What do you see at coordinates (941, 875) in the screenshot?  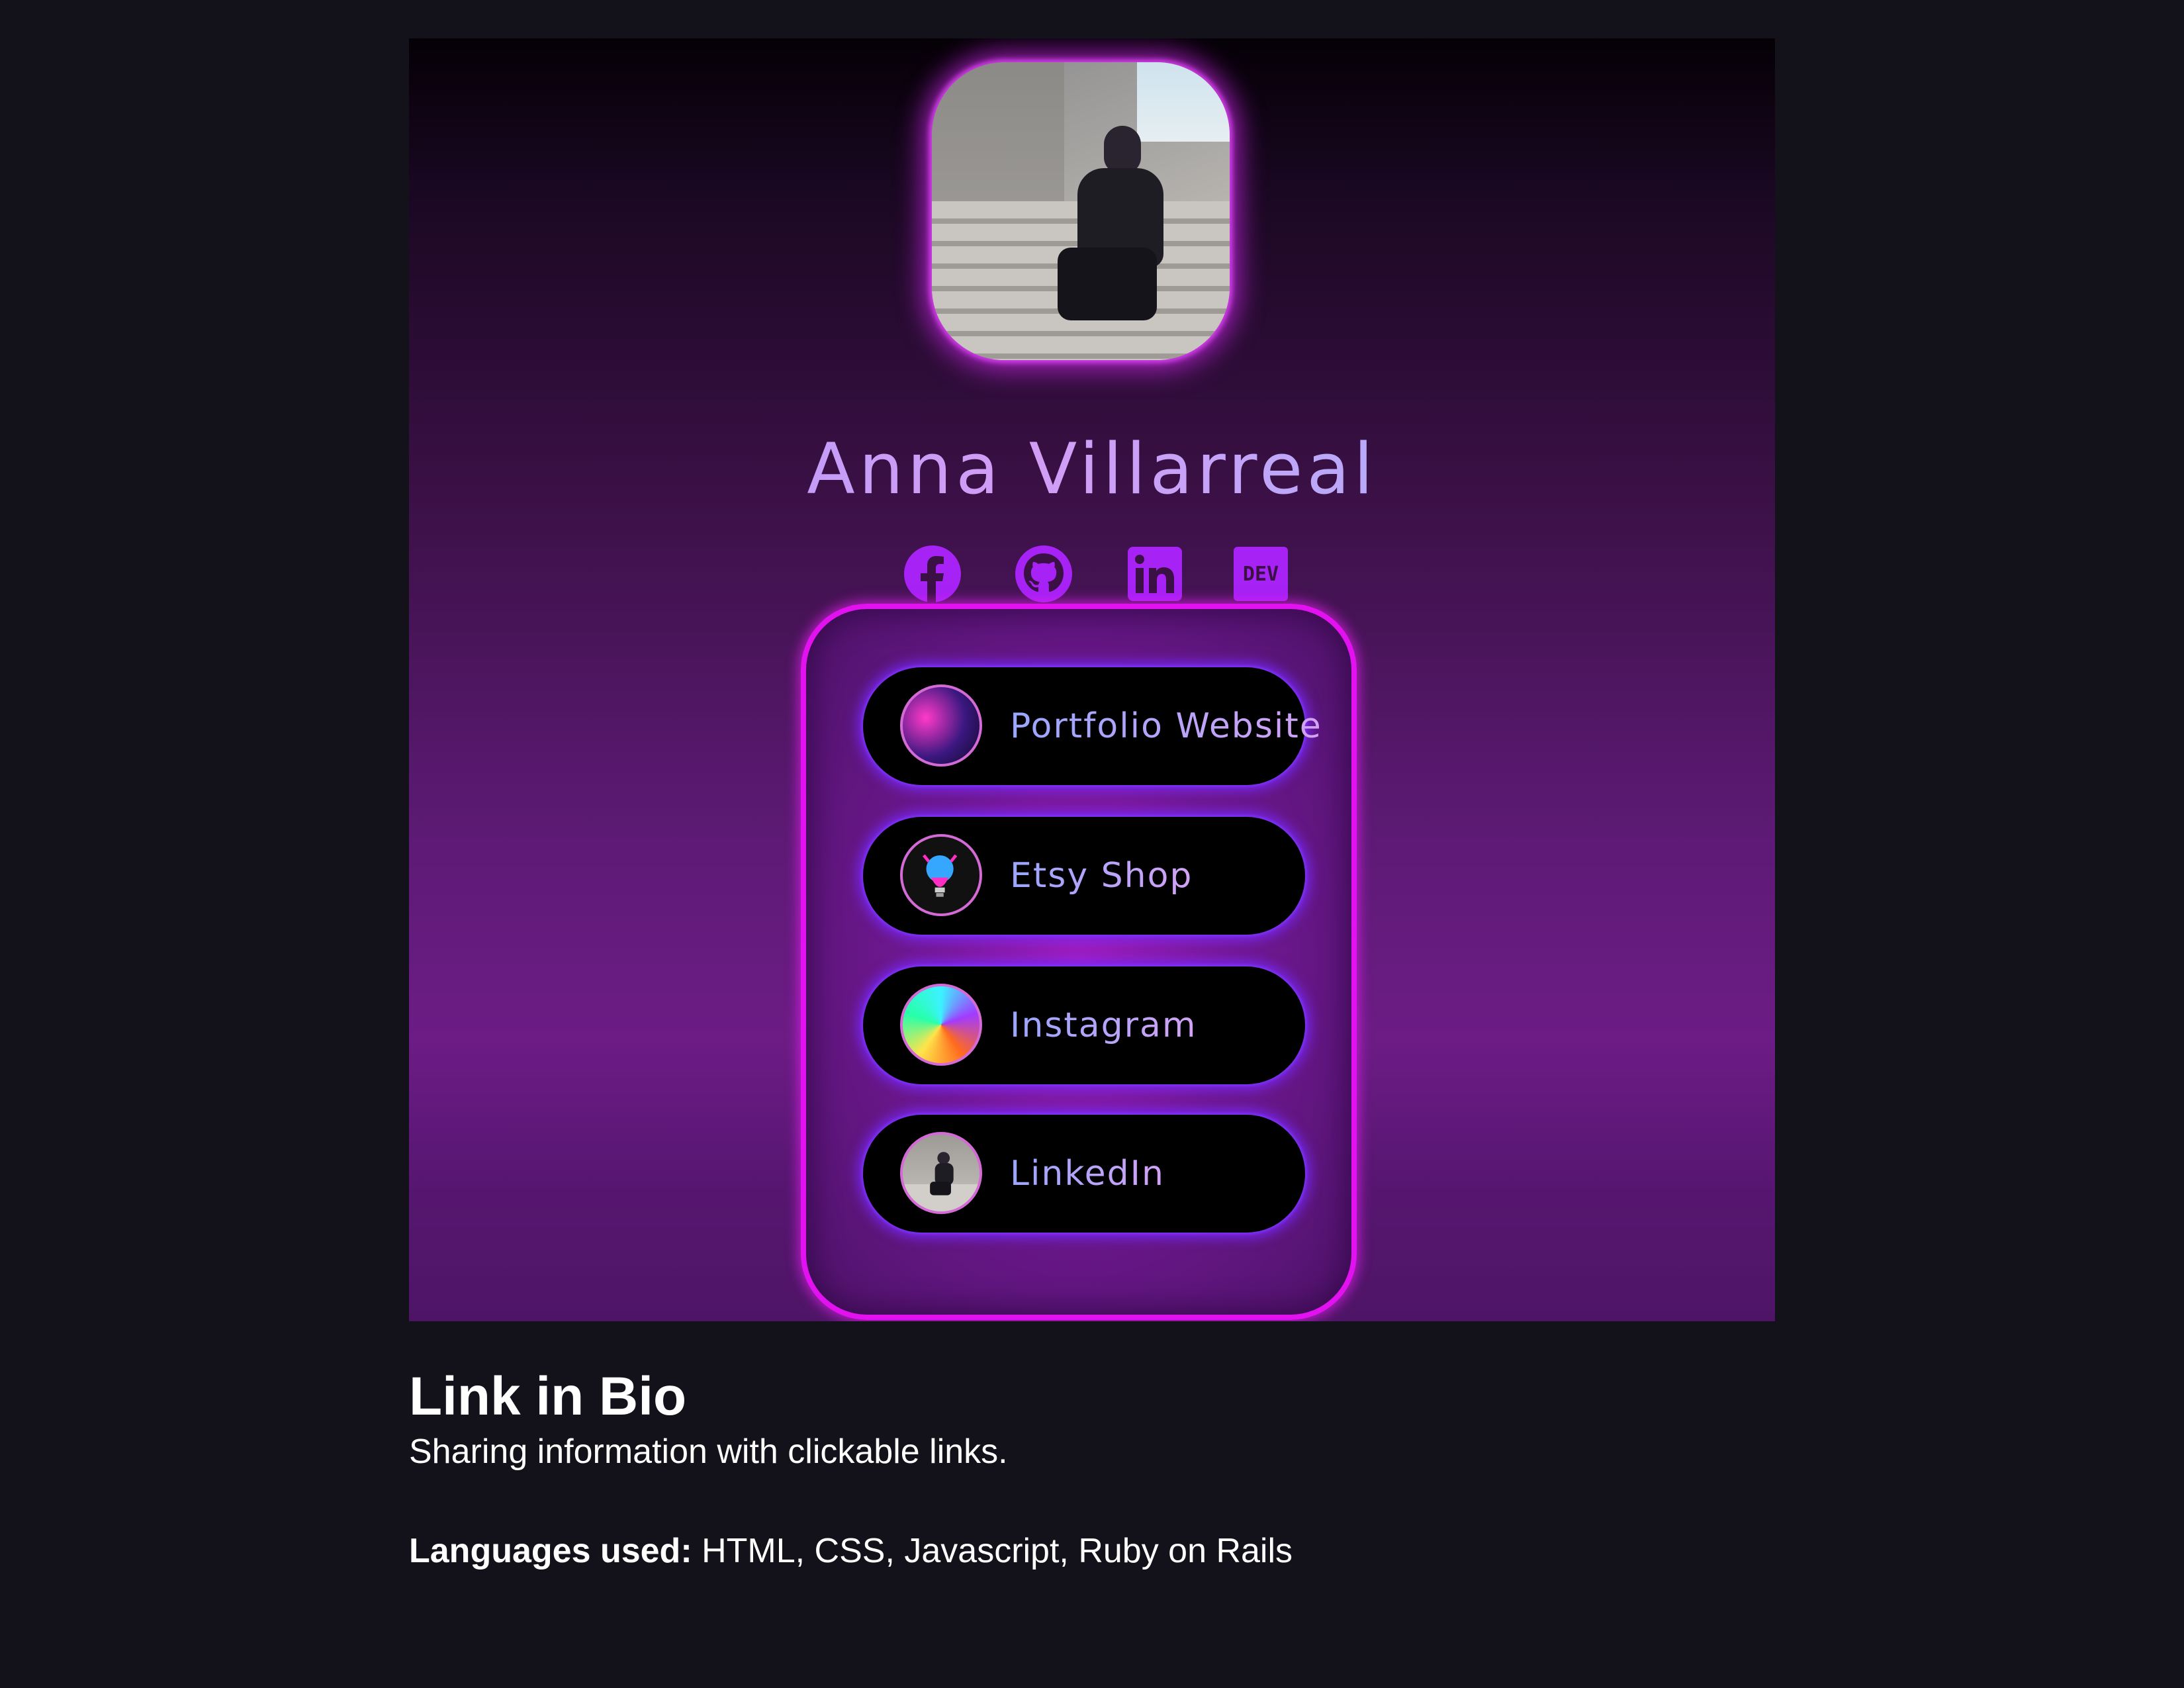 I see `etsy-thumbnail` at bounding box center [941, 875].